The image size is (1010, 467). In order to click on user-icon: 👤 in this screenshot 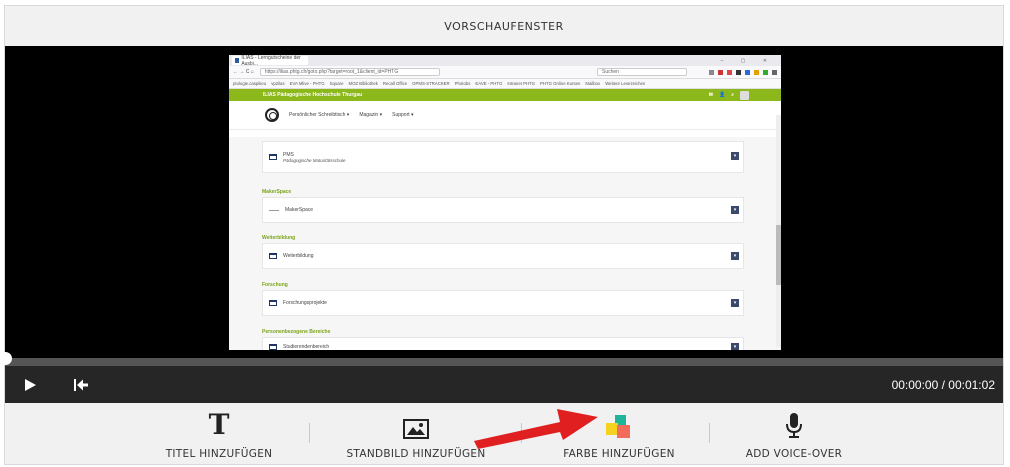, I will do `click(722, 95)`.